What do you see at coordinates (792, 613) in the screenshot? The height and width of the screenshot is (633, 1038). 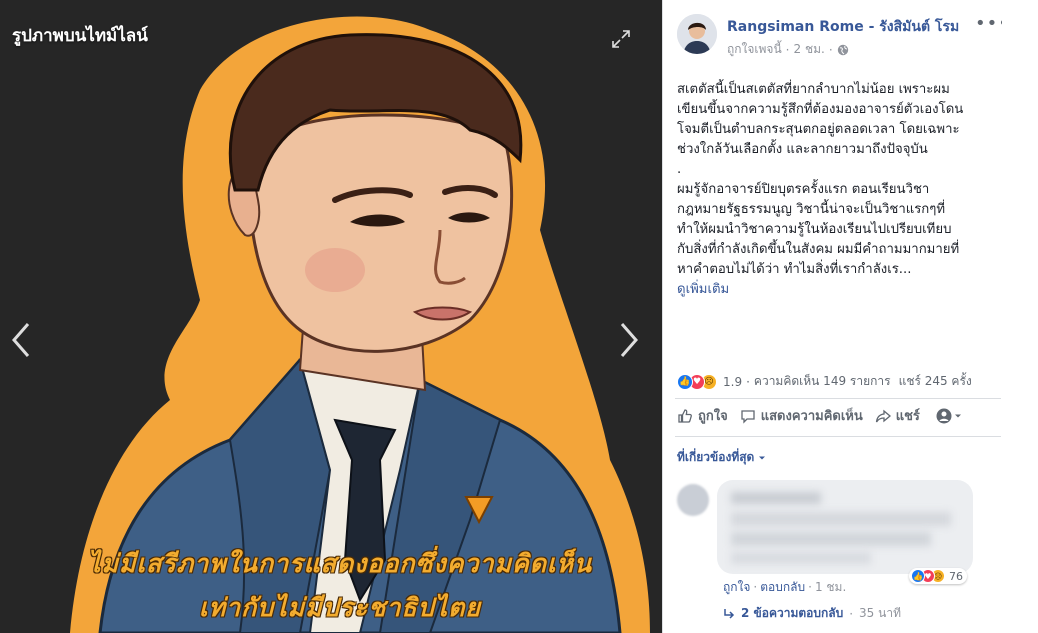 I see `view-replies-link: 2 ข้อความตอบกลับ` at bounding box center [792, 613].